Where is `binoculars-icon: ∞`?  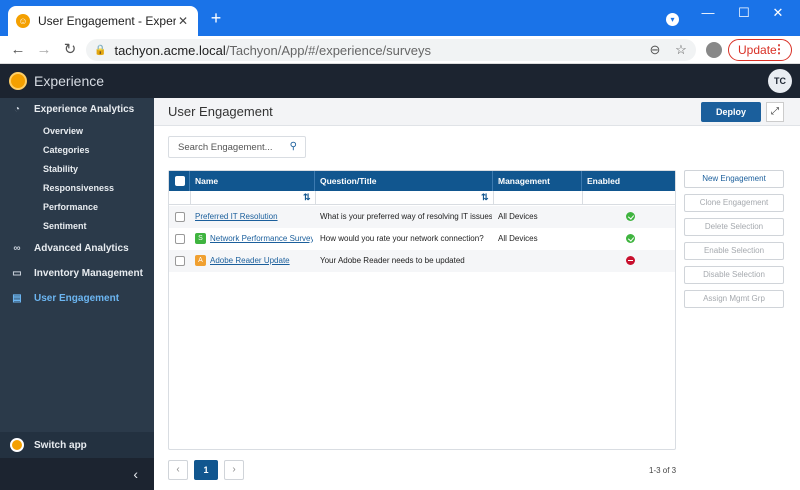
binoculars-icon: ∞ is located at coordinates (17, 248).